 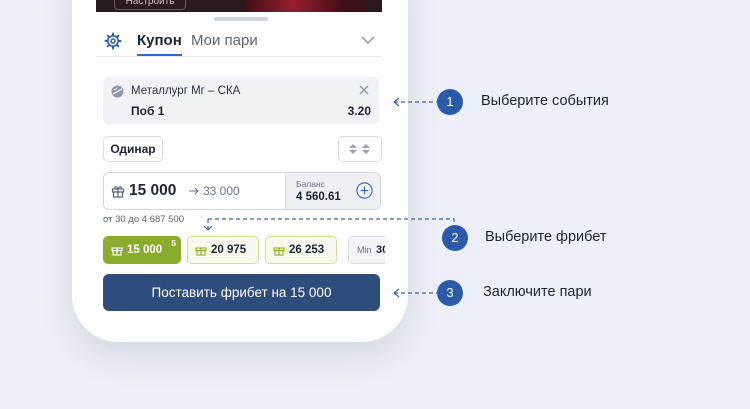 I want to click on step-label: Выберите фрибет, so click(x=546, y=237).